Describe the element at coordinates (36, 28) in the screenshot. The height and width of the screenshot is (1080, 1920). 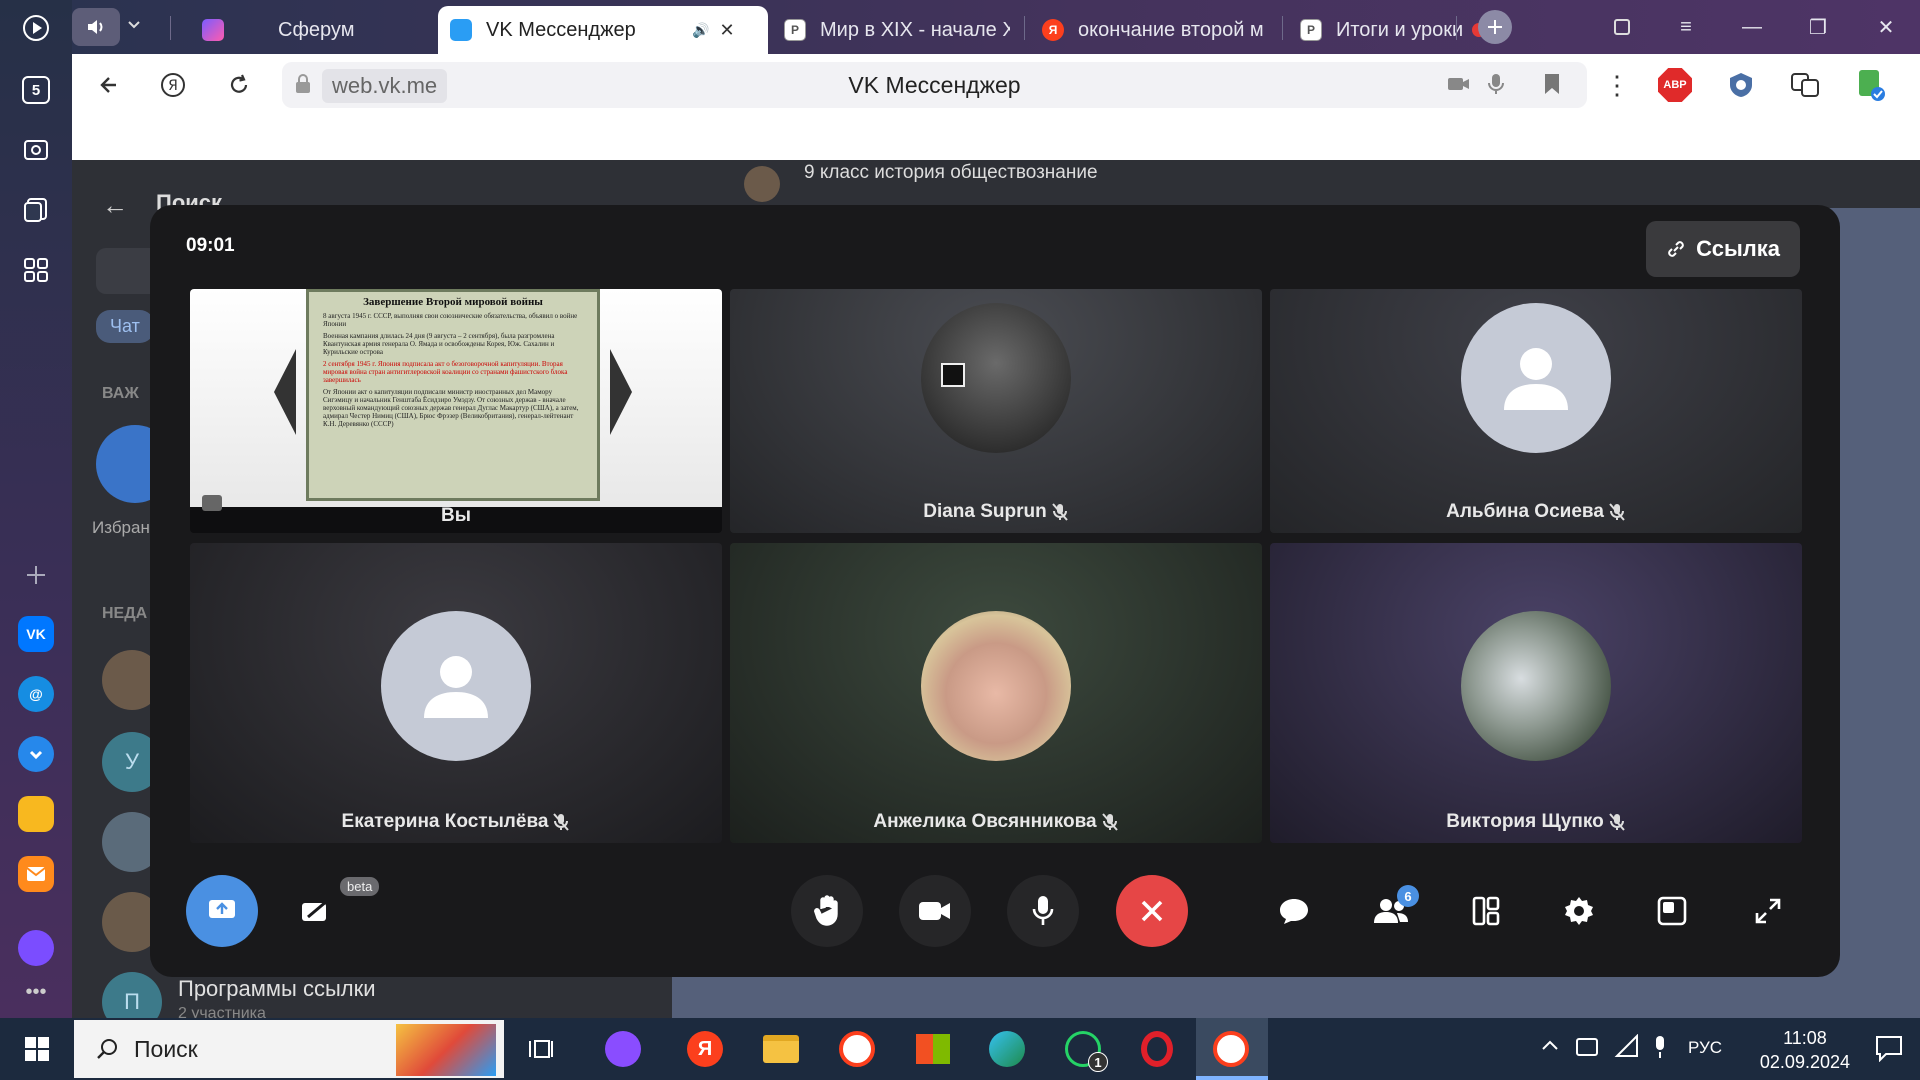
I see `play-icon` at that location.